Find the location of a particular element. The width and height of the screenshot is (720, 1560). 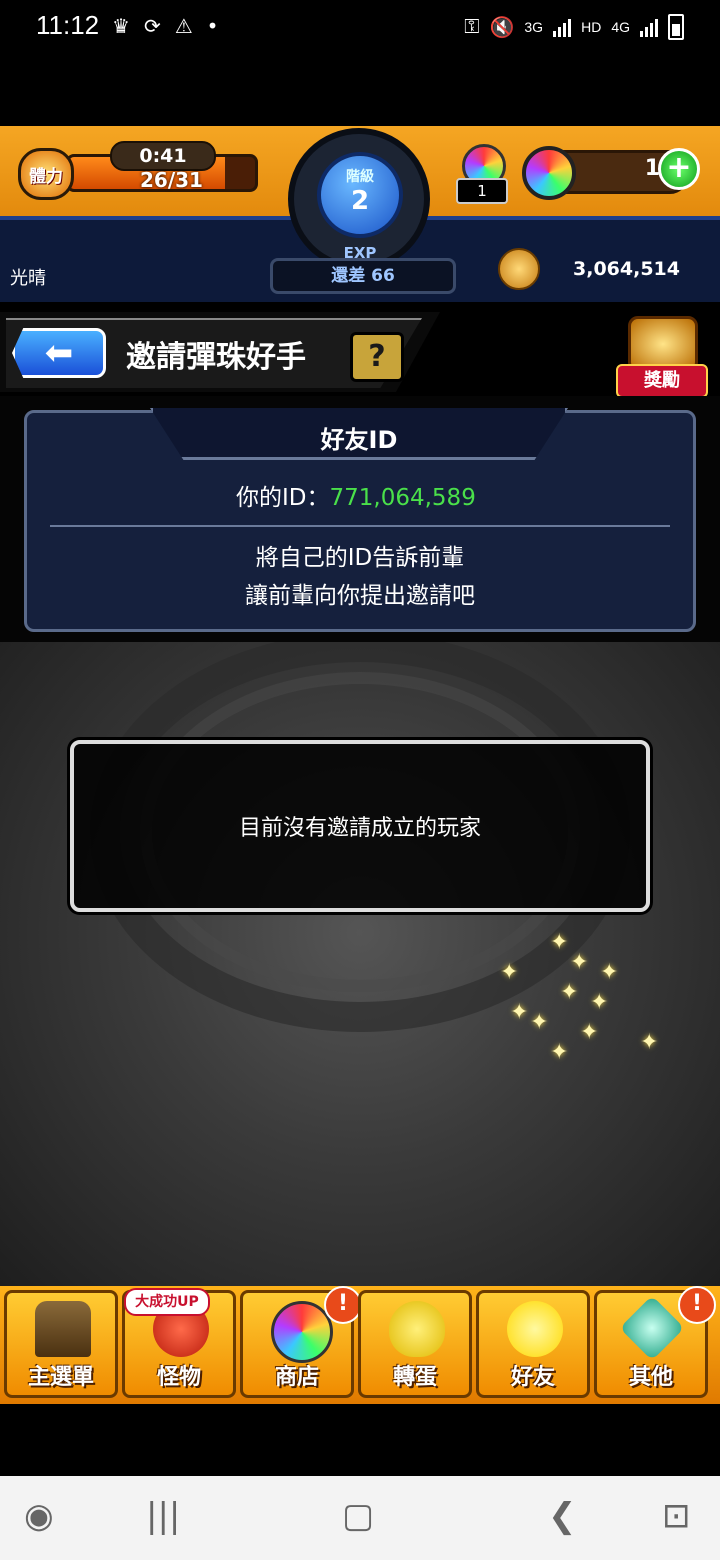

system-nav-bar: ◉ ||| ▢ ❮ ⊡ is located at coordinates (360, 1518).